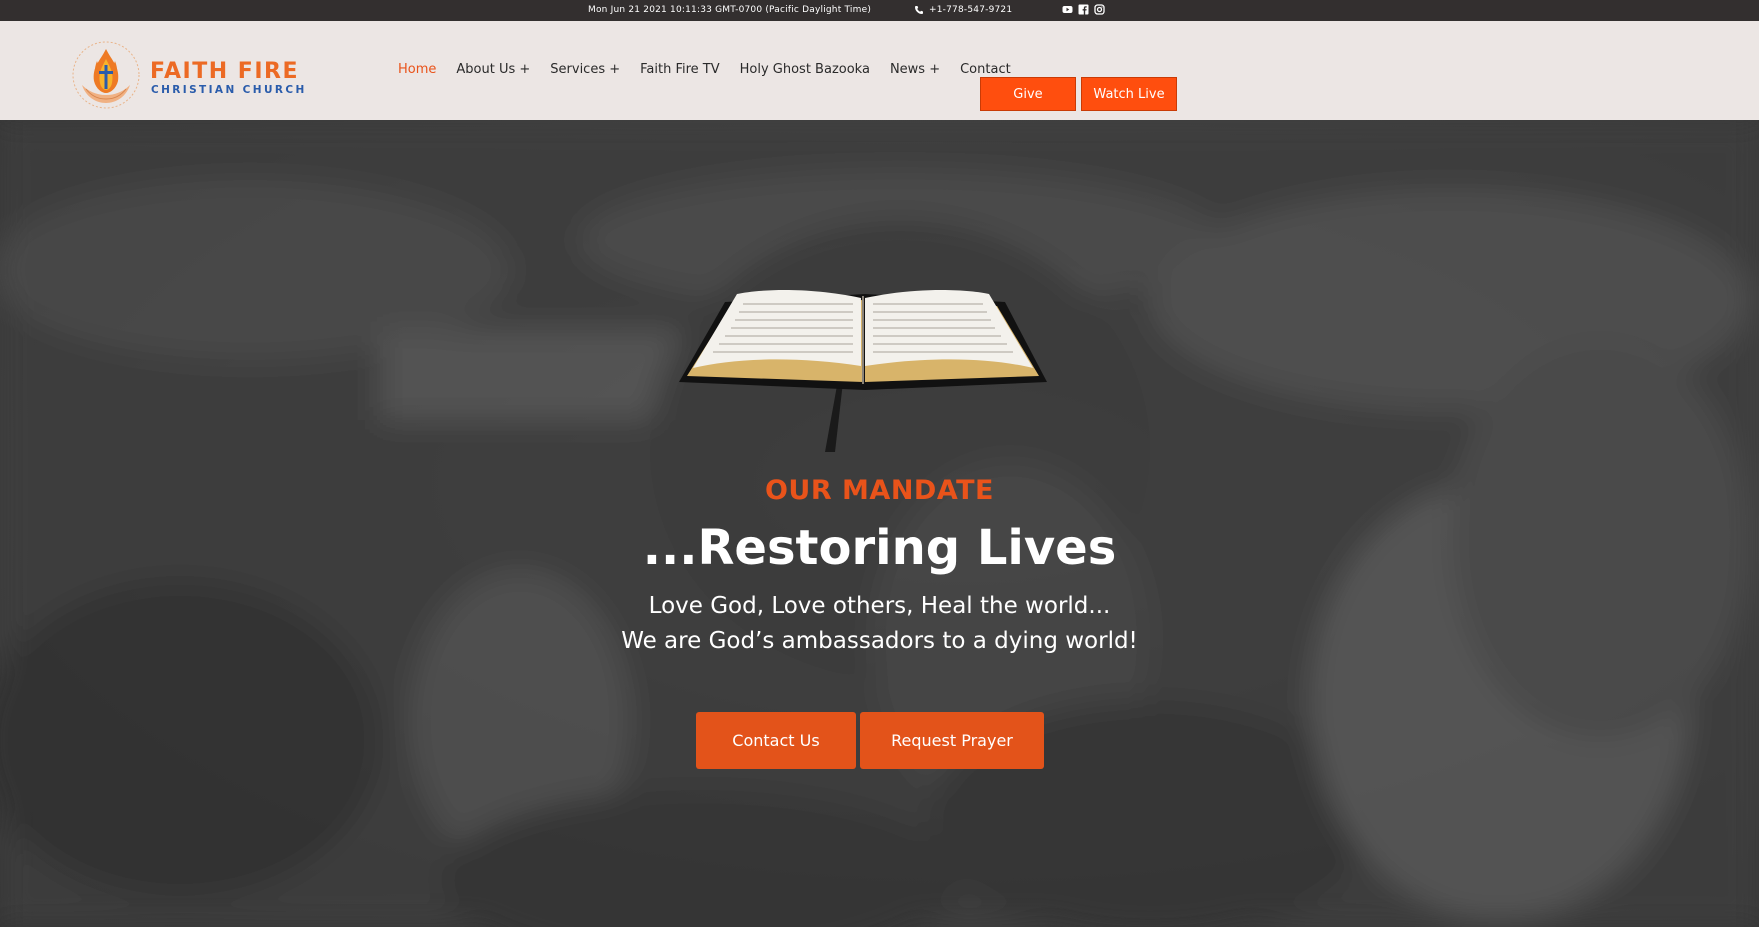 Image resolution: width=1759 pixels, height=927 pixels. What do you see at coordinates (919, 10) in the screenshot?
I see `phone-icon` at bounding box center [919, 10].